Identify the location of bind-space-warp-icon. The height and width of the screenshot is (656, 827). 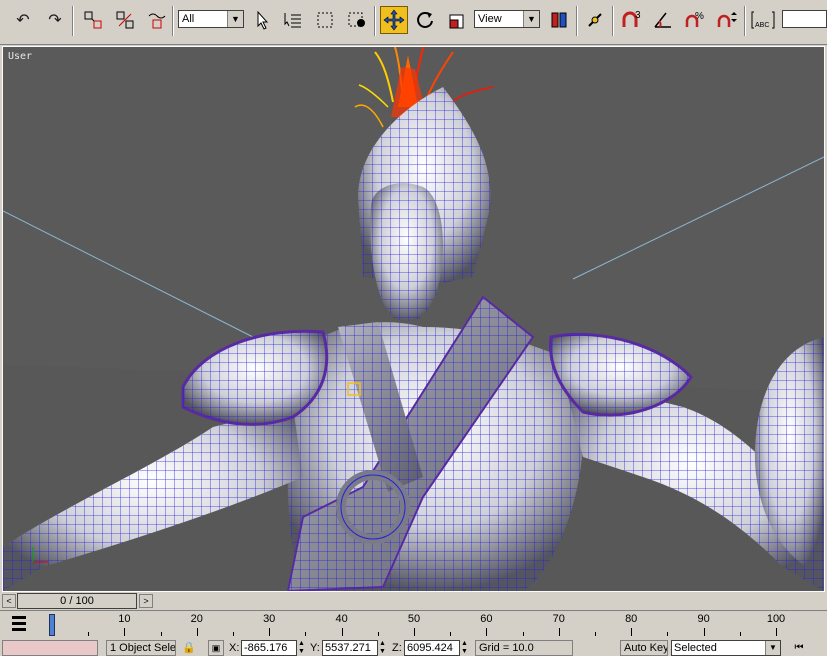
(157, 20).